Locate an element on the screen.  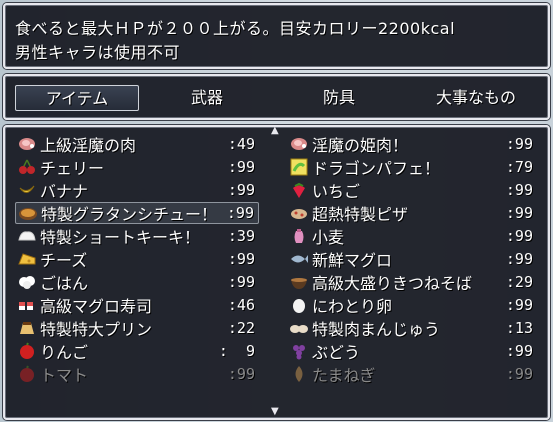
rice-icon is located at coordinates (27, 282).